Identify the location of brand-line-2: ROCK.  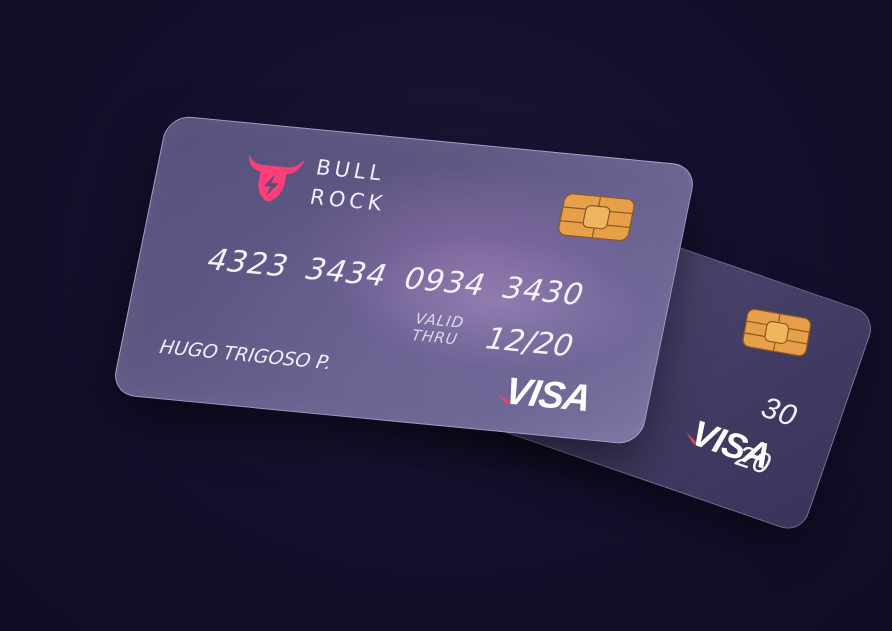
(347, 200).